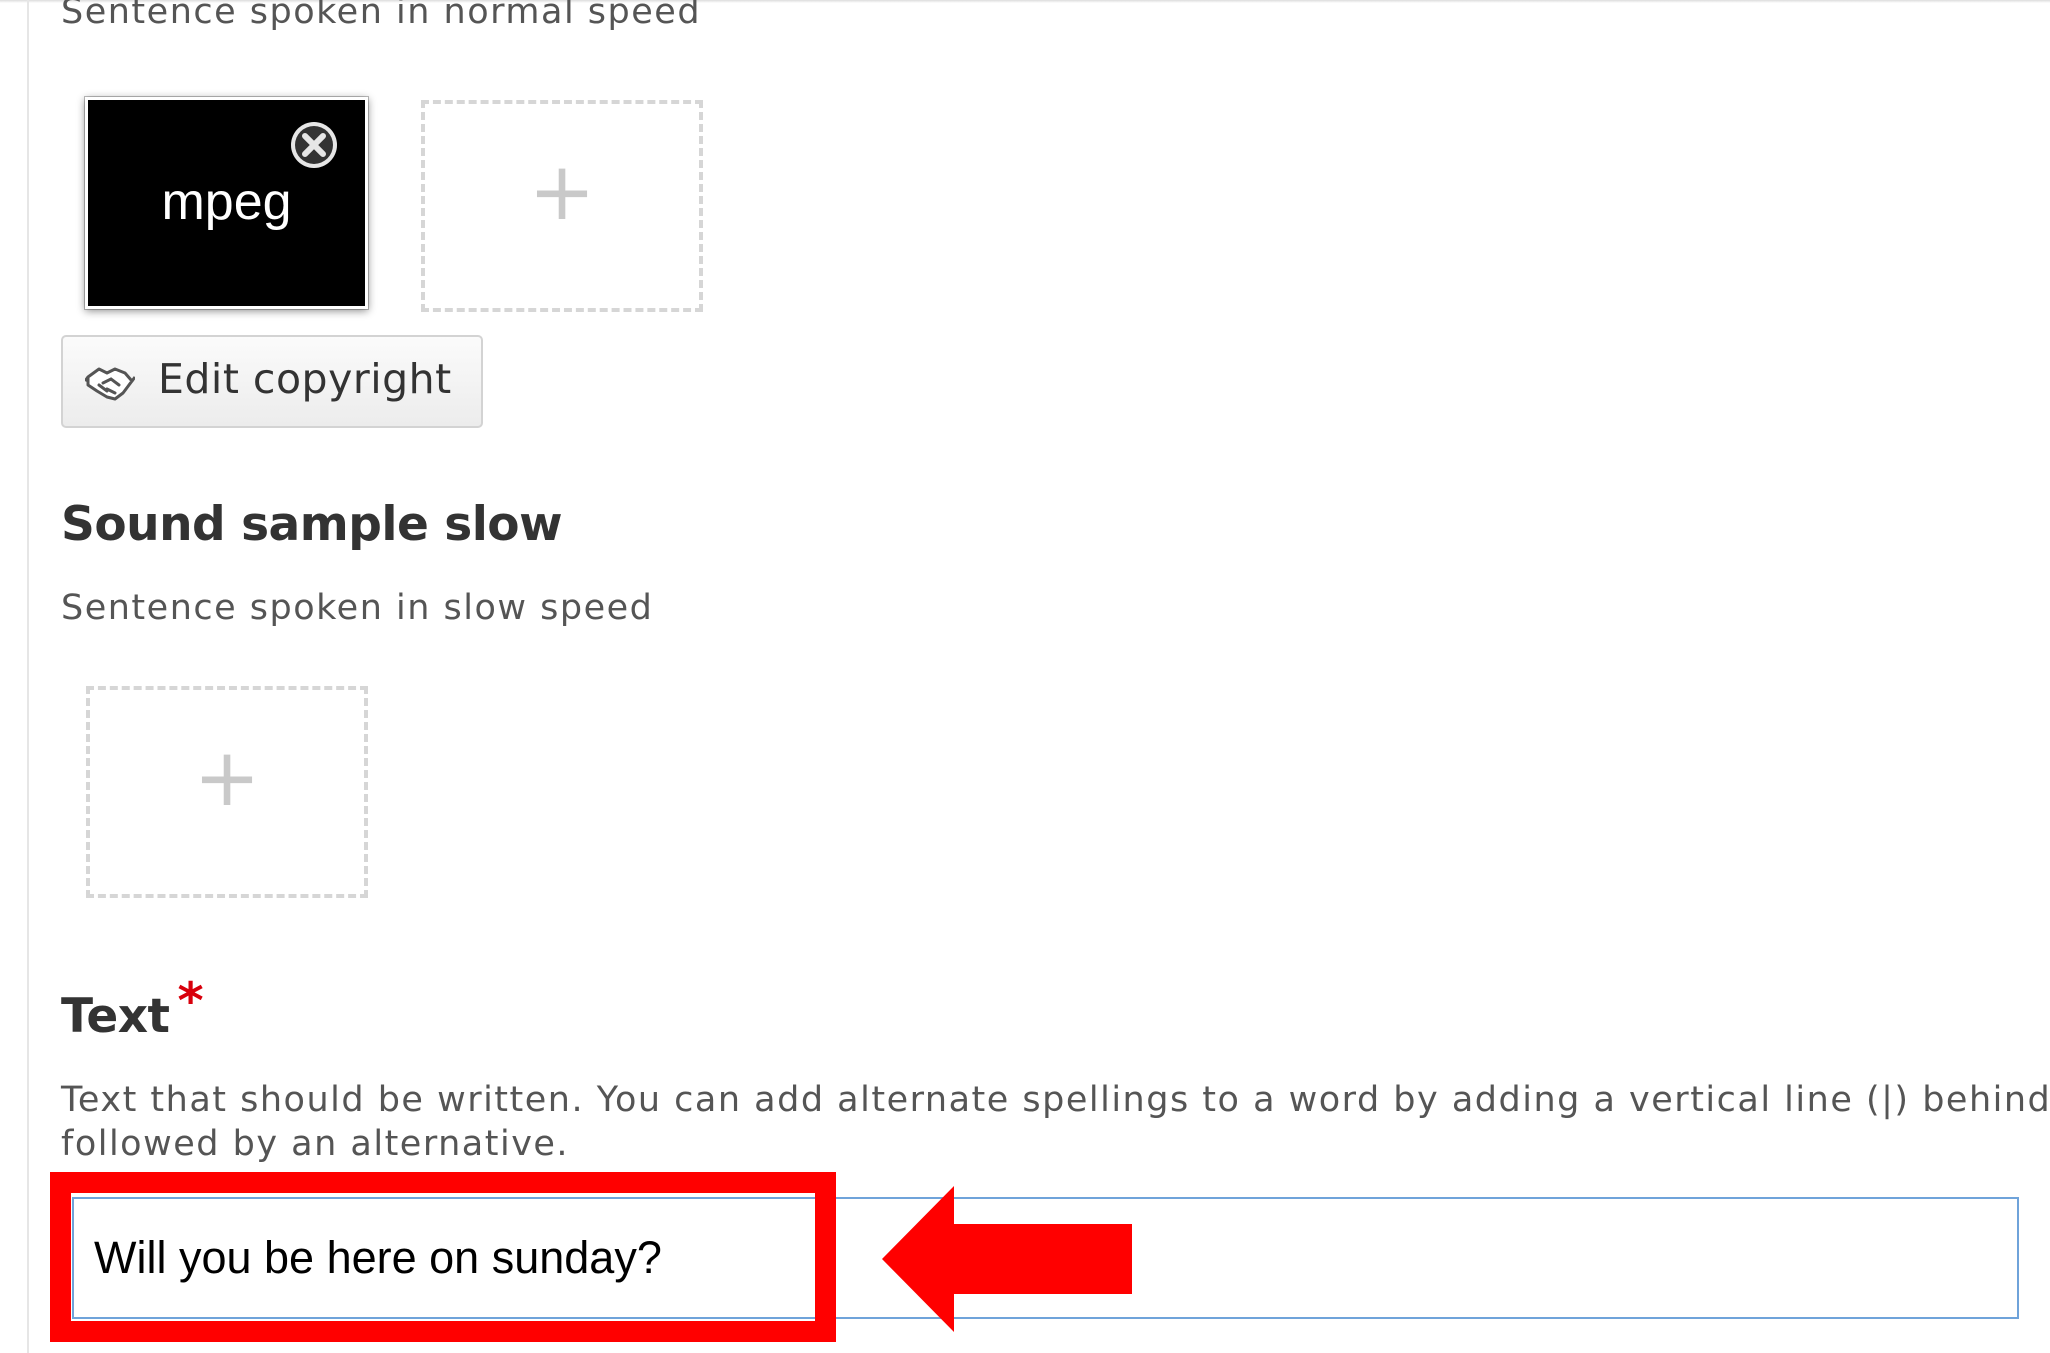  What do you see at coordinates (1045, 1258) in the screenshot?
I see `text-input` at bounding box center [1045, 1258].